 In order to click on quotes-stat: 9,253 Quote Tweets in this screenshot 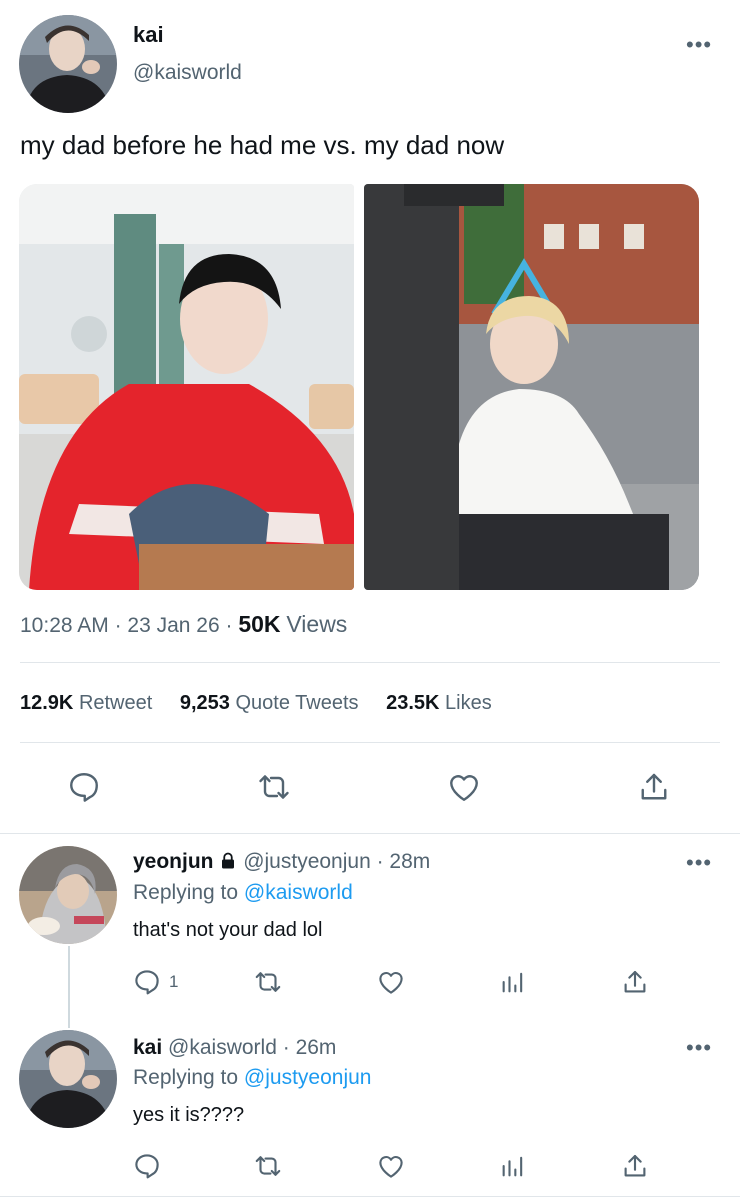, I will do `click(269, 703)`.